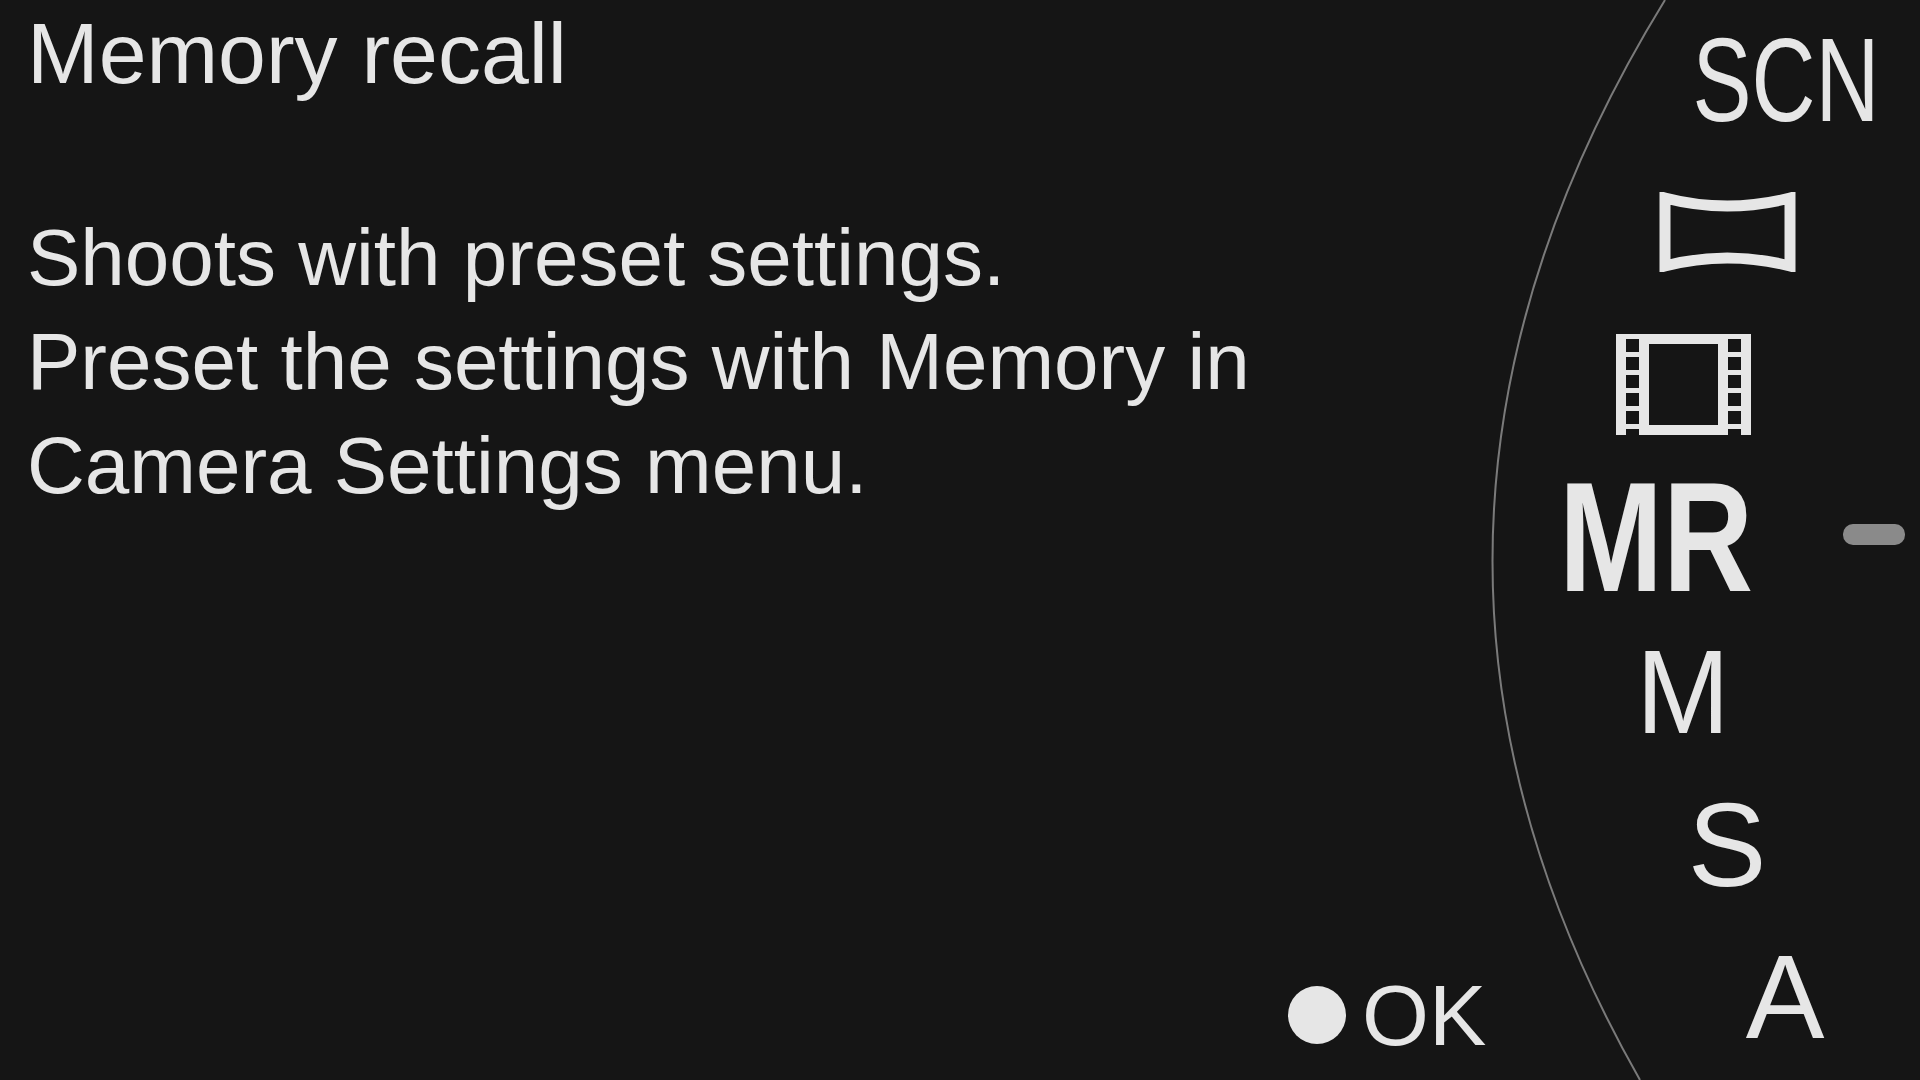 Image resolution: width=1920 pixels, height=1080 pixels. What do you see at coordinates (1785, 997) in the screenshot?
I see `dial-mode: A` at bounding box center [1785, 997].